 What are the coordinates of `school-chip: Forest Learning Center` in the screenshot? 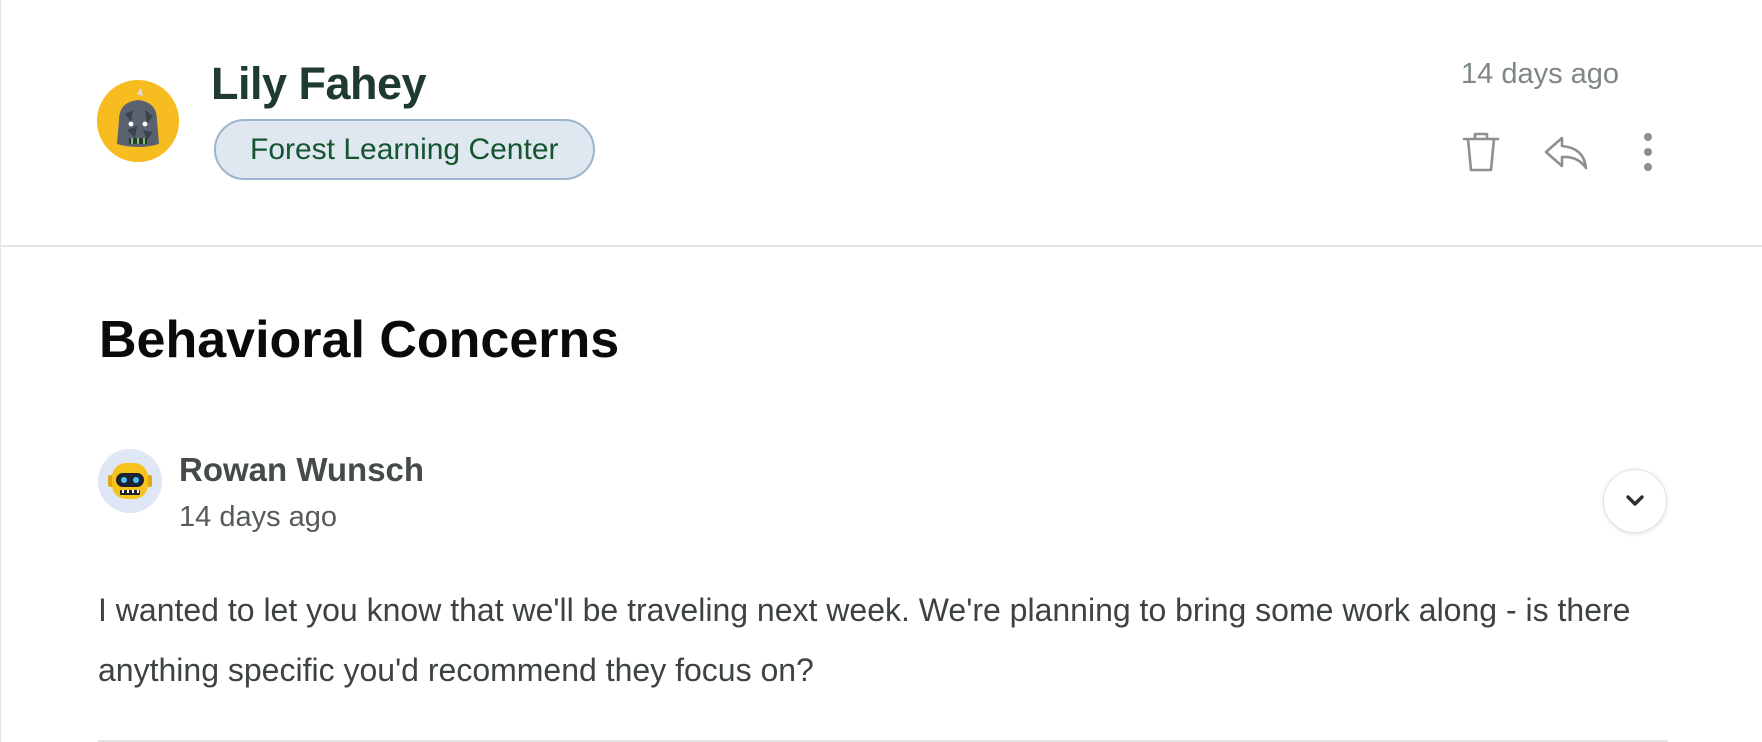 It's located at (404, 149).